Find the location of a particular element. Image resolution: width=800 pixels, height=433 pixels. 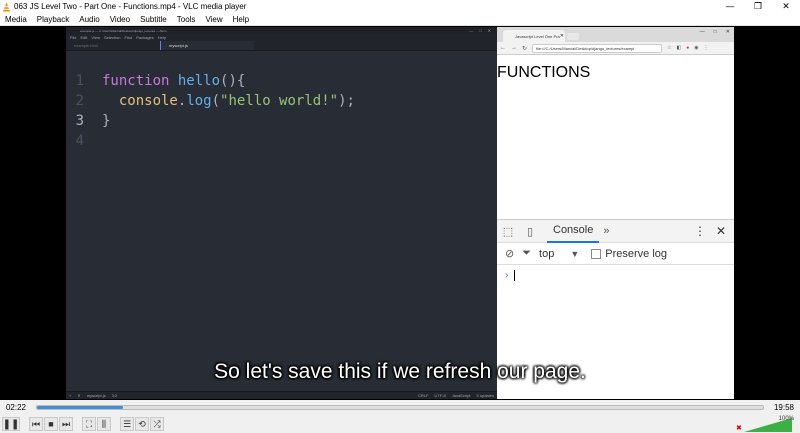

string-literal: "hello world!" is located at coordinates (279, 101).